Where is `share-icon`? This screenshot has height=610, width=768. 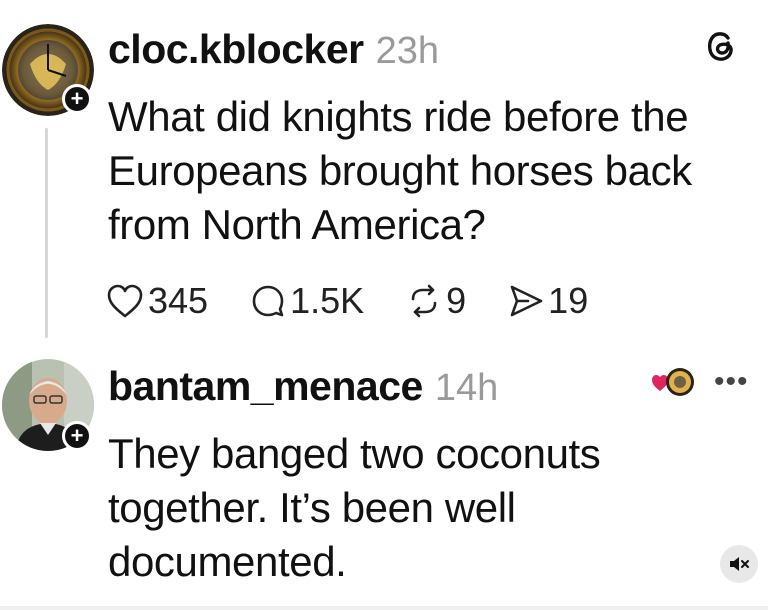
share-icon is located at coordinates (526, 301).